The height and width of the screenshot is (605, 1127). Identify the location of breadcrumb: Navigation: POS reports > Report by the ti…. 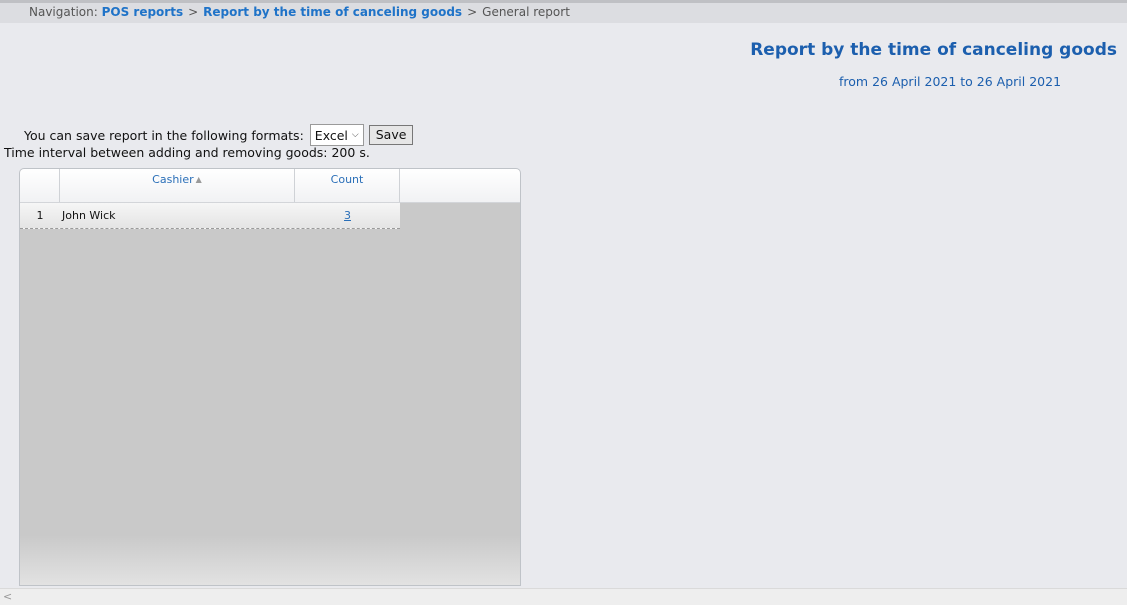
(563, 13).